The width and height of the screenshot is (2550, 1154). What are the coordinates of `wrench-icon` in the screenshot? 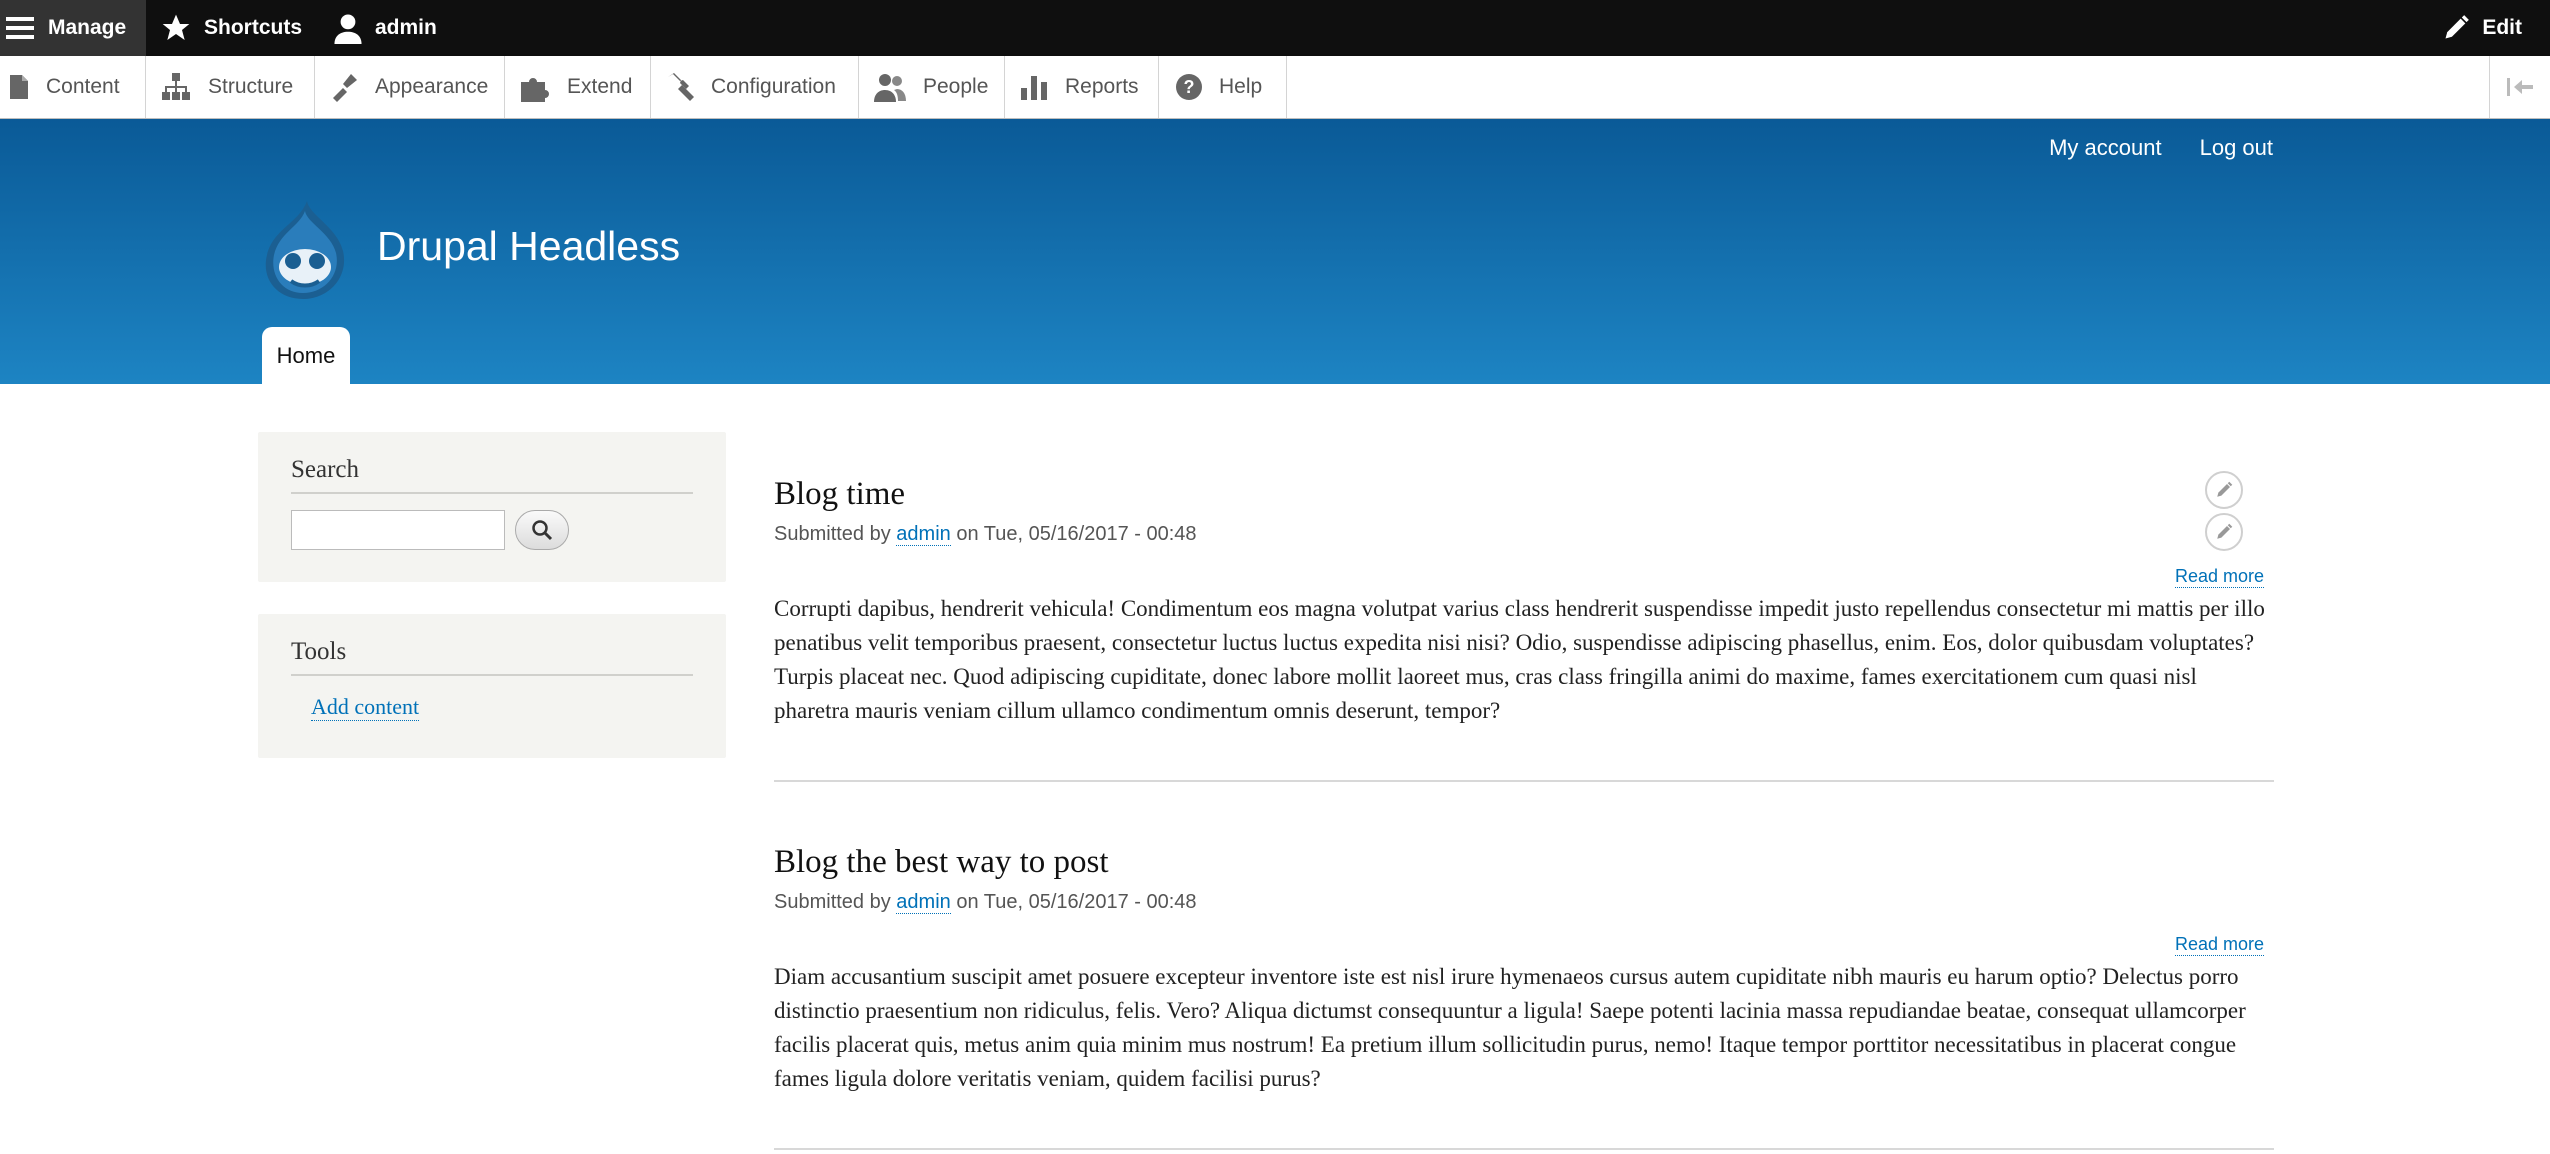 It's located at (681, 87).